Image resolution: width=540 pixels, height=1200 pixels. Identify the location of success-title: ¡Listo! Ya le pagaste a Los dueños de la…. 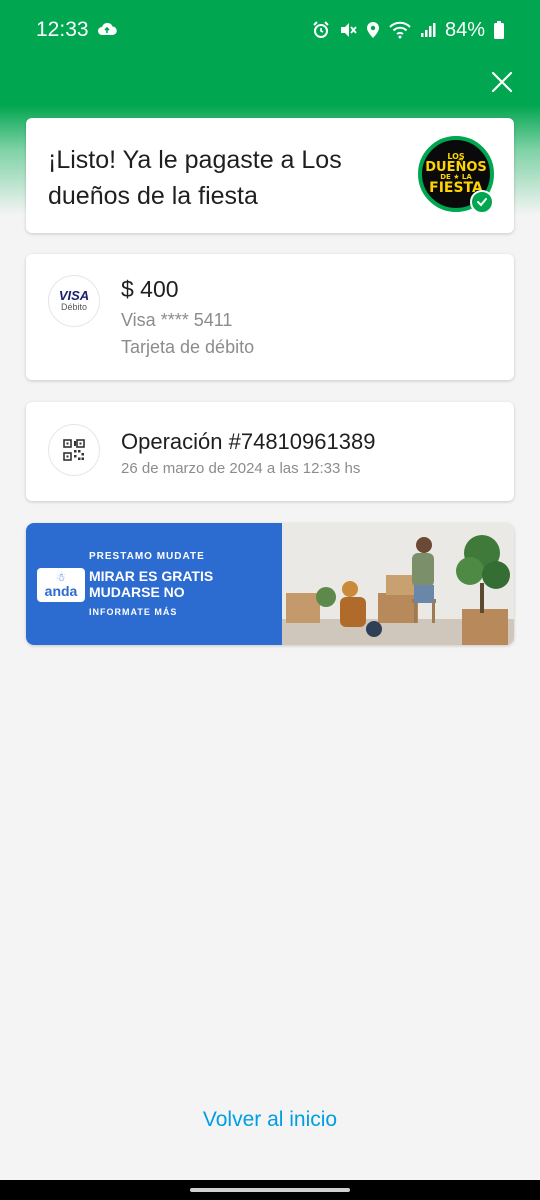
(195, 178).